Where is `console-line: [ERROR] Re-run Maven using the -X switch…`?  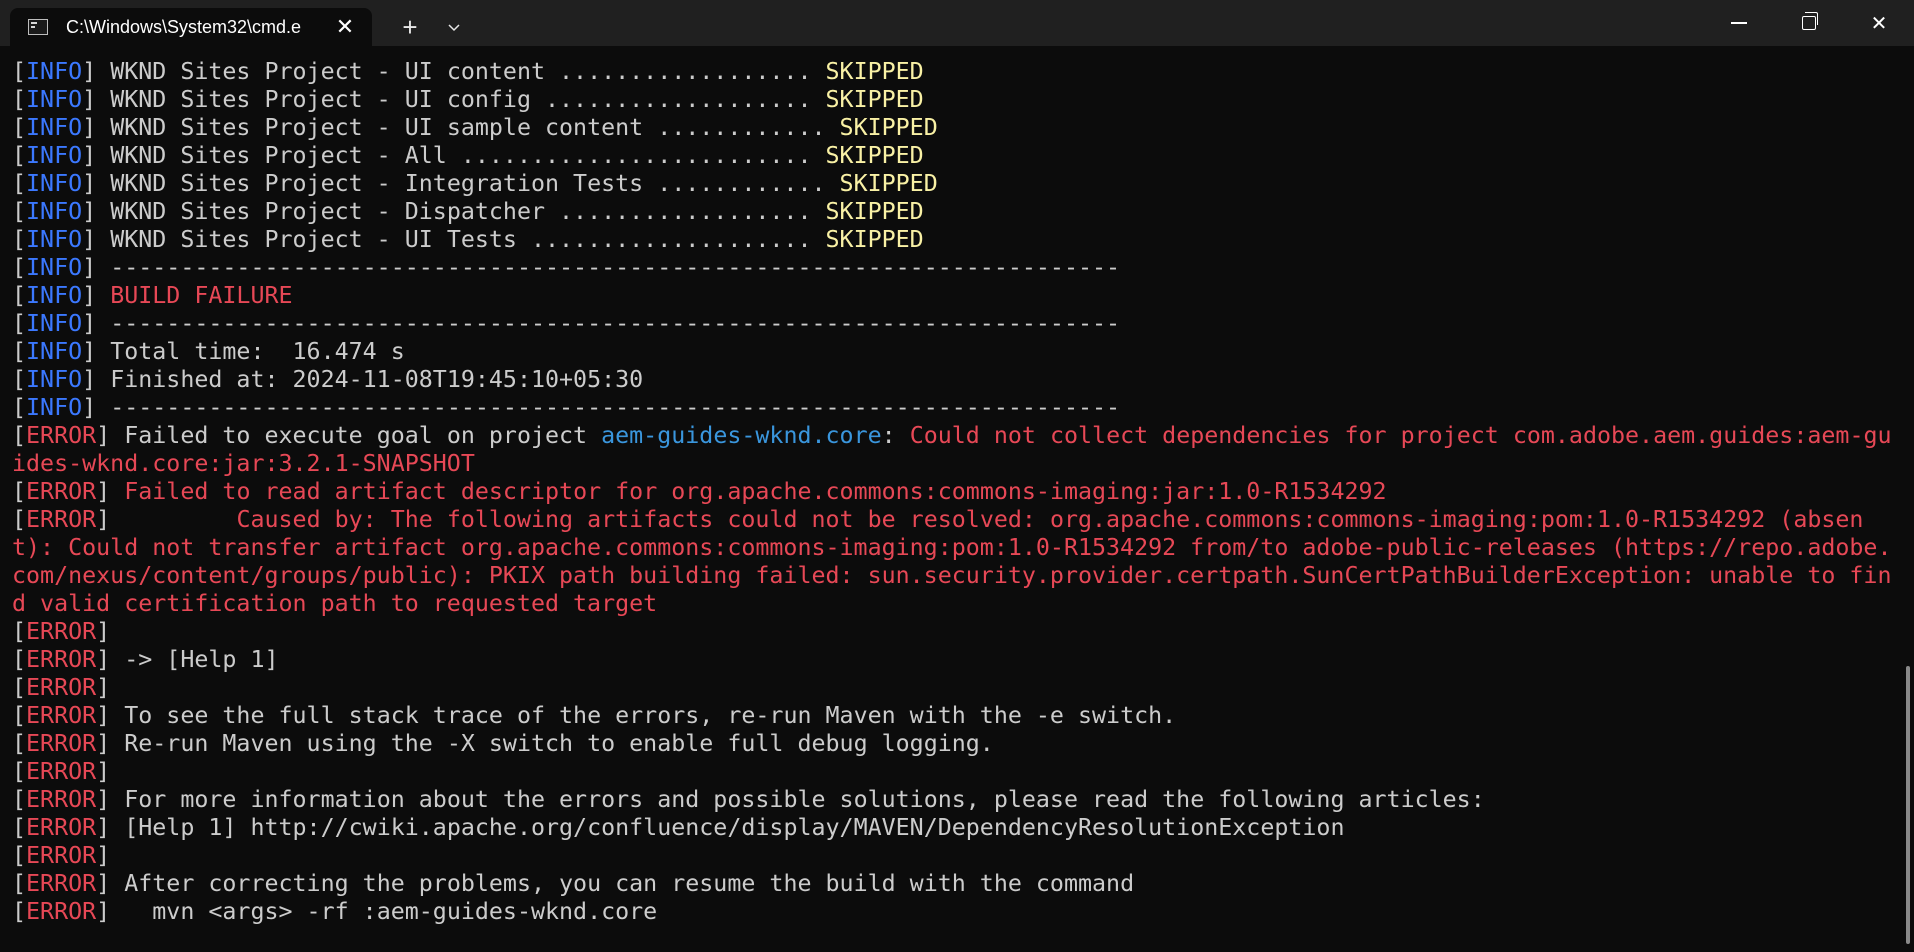 console-line: [ERROR] Re-run Maven using the -X switch… is located at coordinates (952, 744).